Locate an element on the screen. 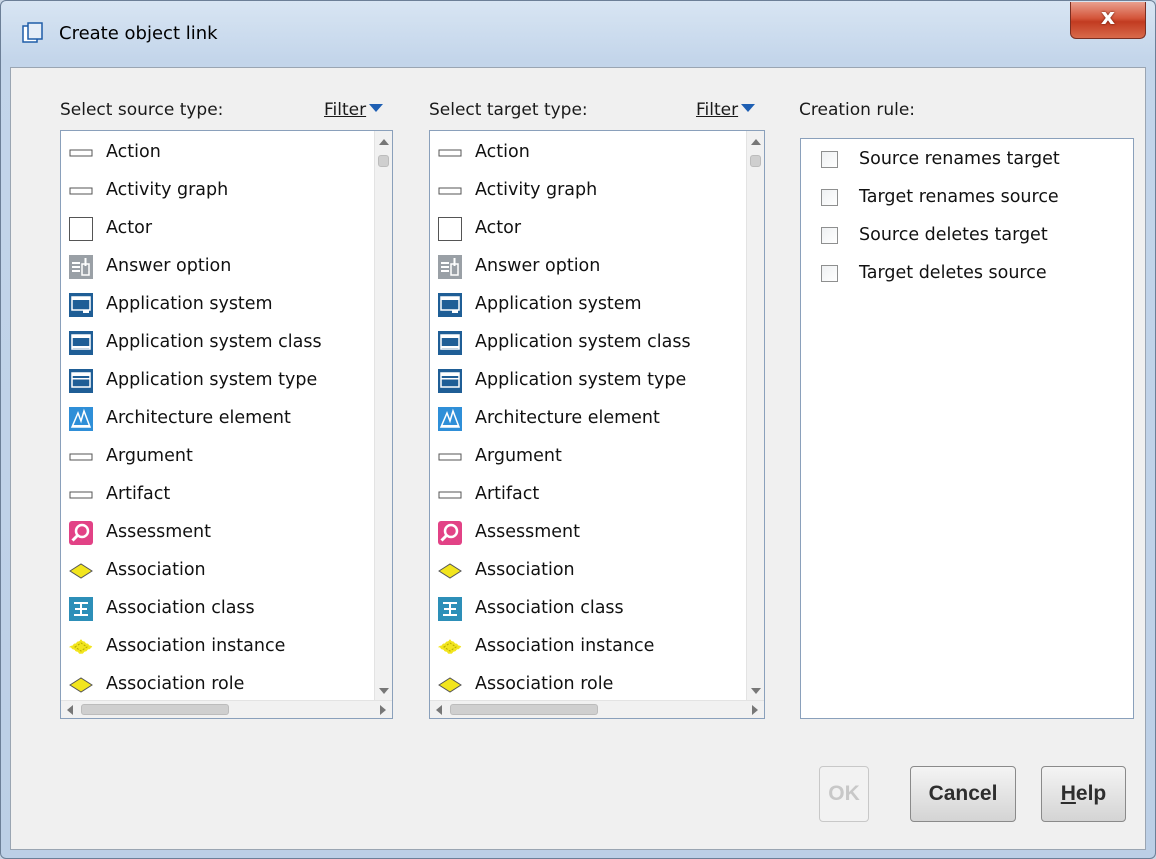  source-filter-label: Filter is located at coordinates (345, 110).